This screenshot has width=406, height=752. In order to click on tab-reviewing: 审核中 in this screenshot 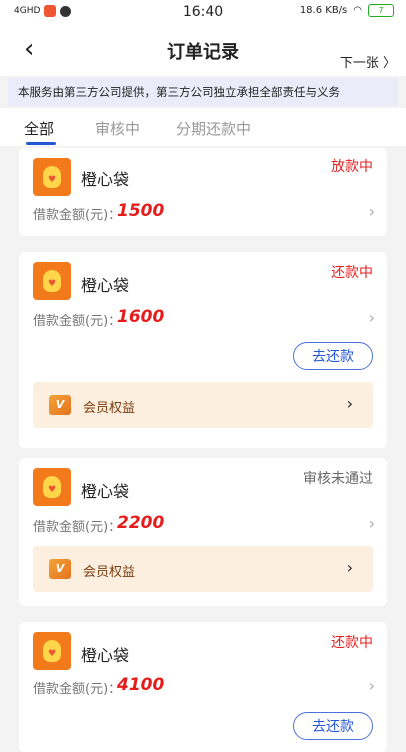, I will do `click(117, 128)`.